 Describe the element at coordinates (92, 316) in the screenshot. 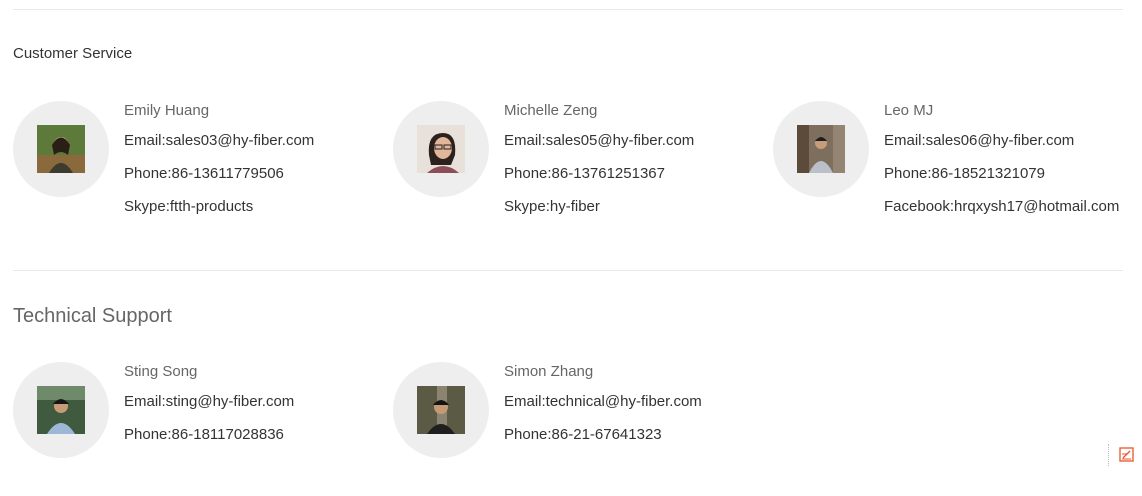

I see `section-title-technical-support: Technical Support` at that location.